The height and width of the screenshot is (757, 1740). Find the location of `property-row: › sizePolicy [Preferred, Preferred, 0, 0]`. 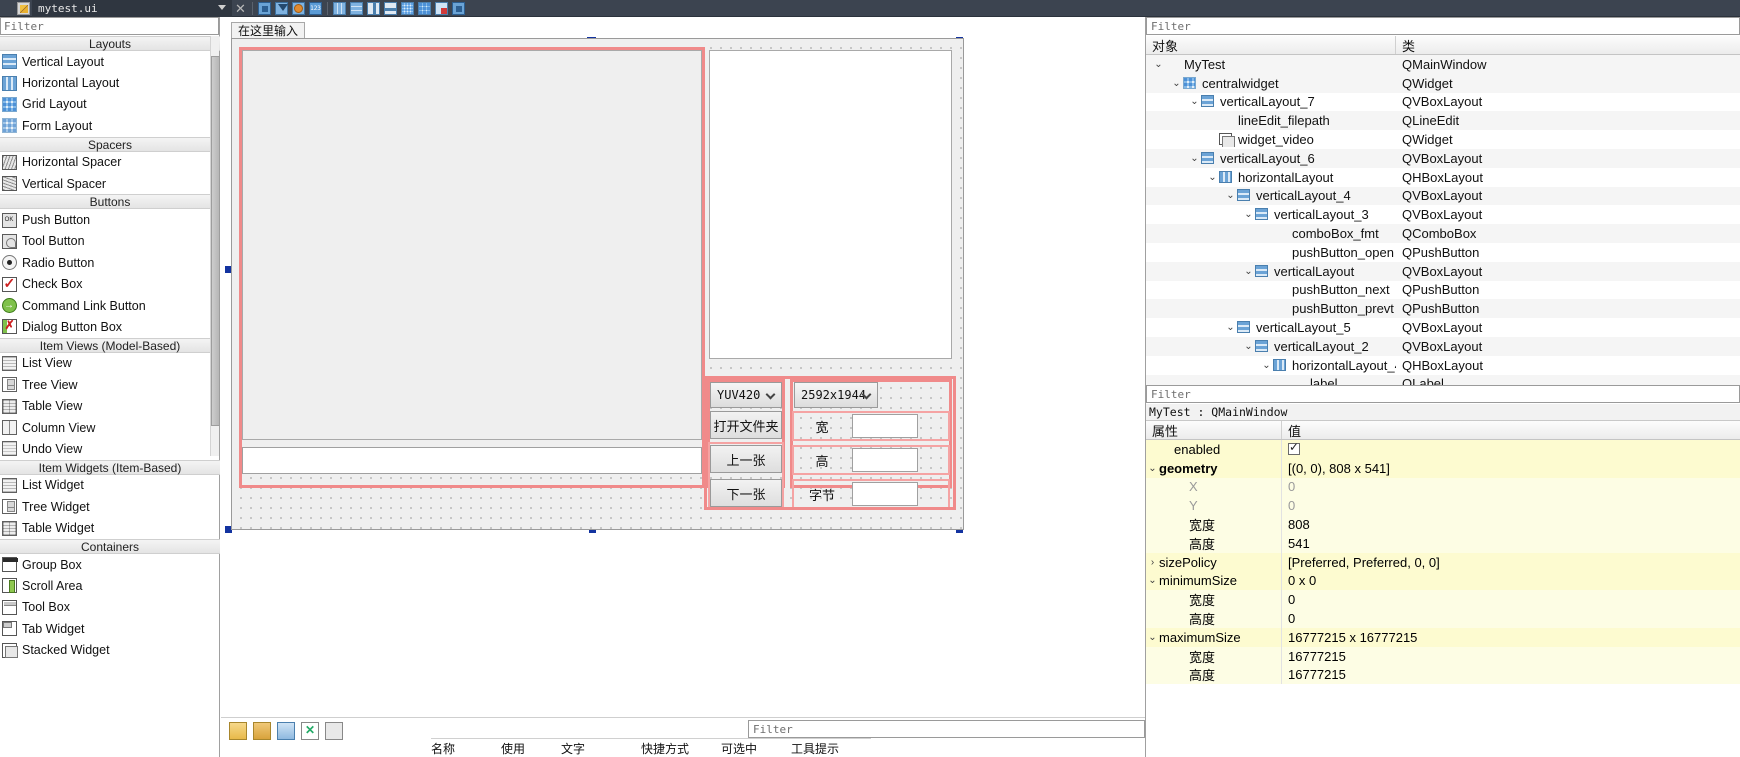

property-row: › sizePolicy [Preferred, Preferred, 0, 0] is located at coordinates (1443, 562).